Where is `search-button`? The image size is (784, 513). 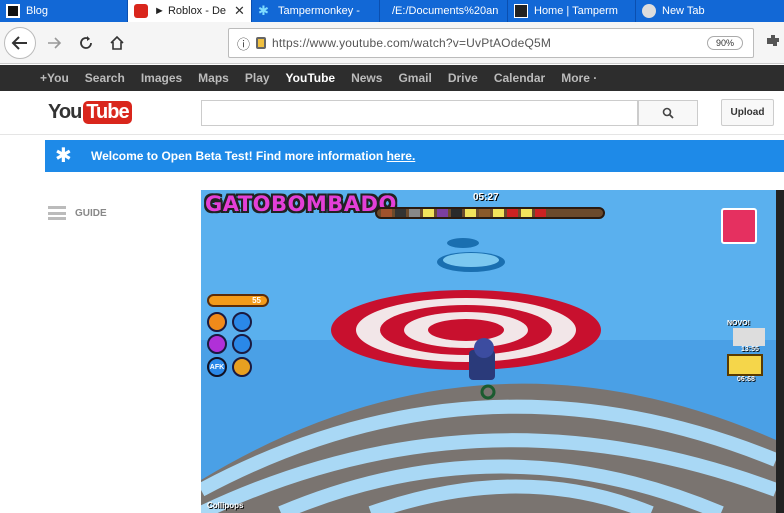 search-button is located at coordinates (668, 113).